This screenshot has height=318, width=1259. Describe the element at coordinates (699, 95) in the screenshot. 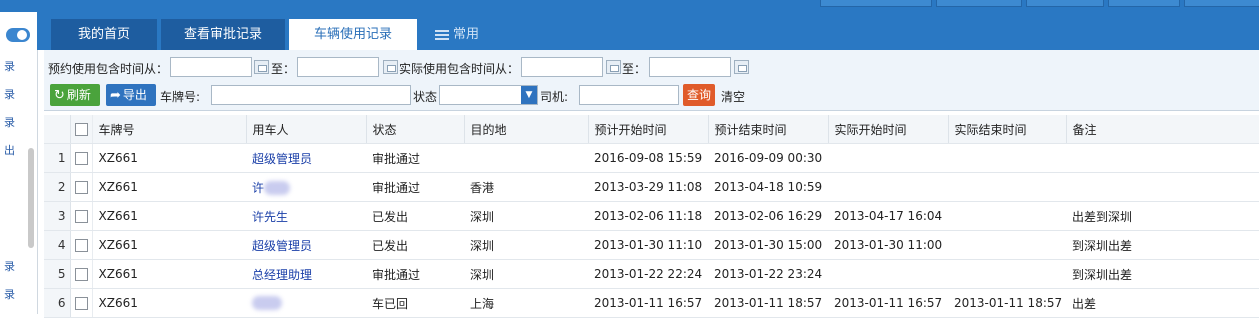

I see `query-button: 查询` at that location.